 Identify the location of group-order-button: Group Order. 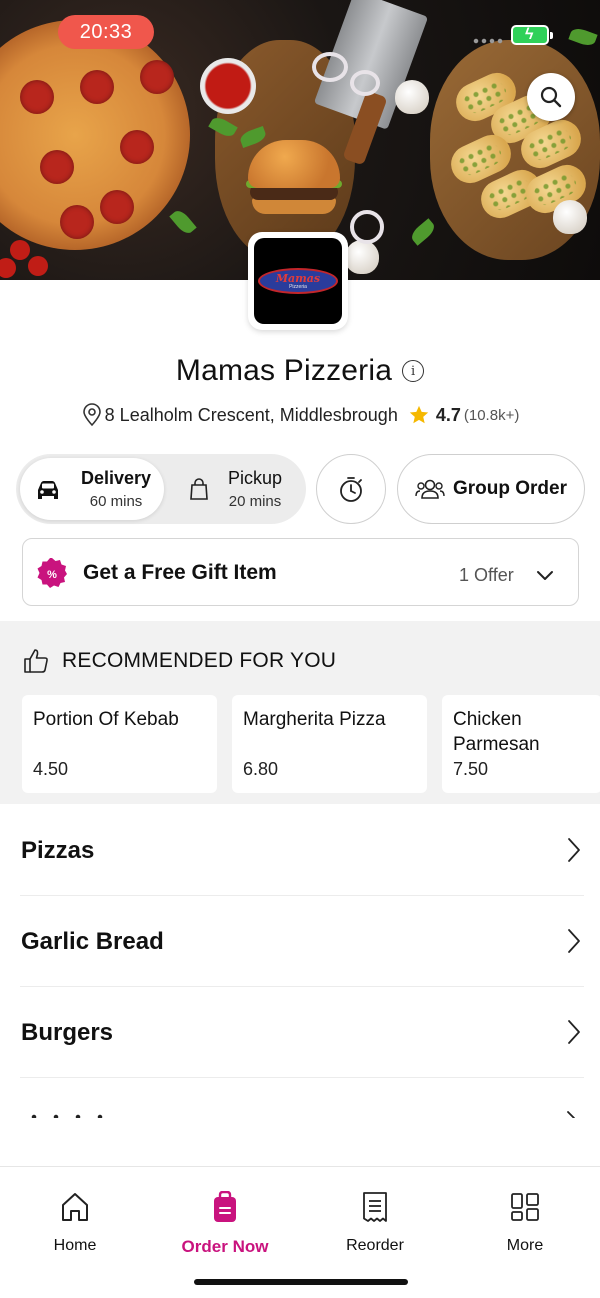
(491, 489).